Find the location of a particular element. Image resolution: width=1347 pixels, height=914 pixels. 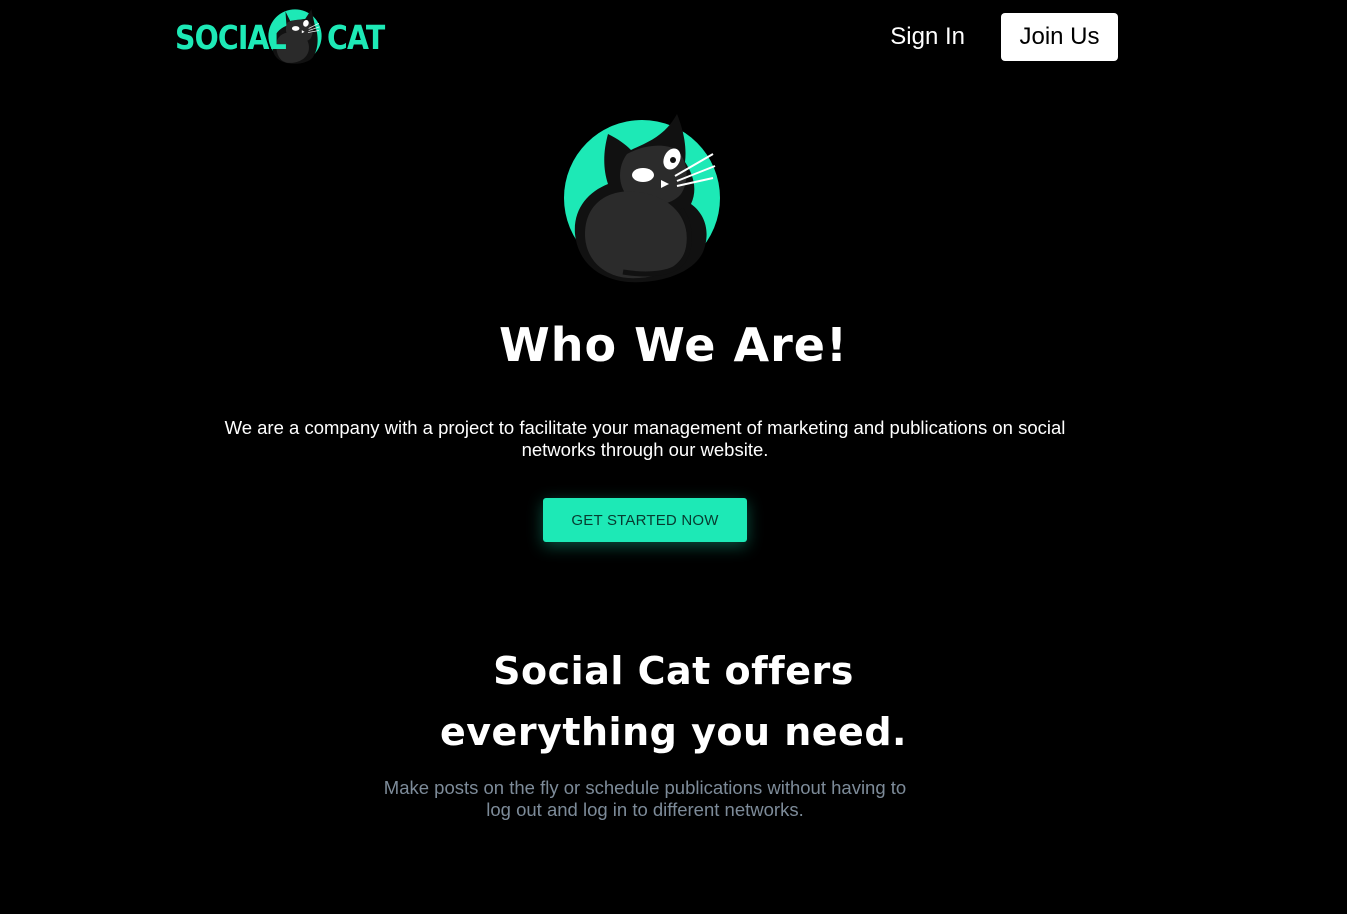

get-started-button: GET STARTED NOW is located at coordinates (645, 520).